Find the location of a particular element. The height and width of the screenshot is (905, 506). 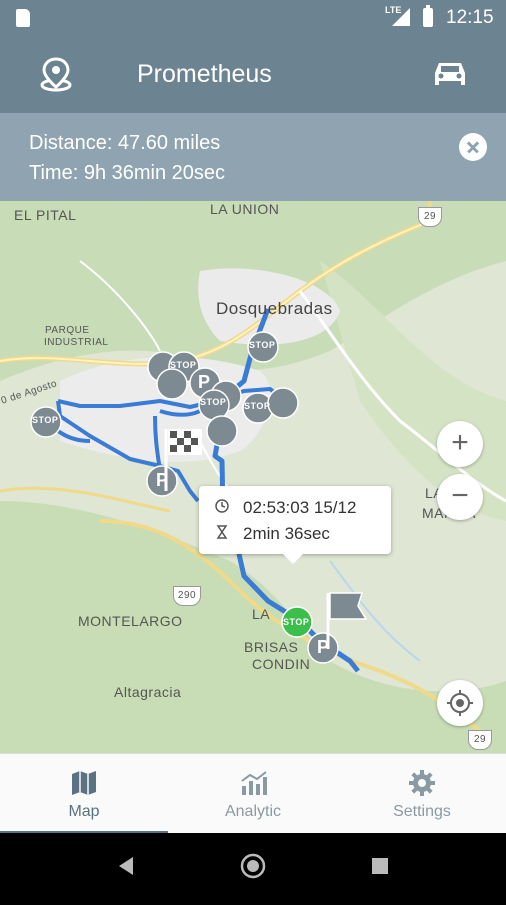

place-label: BRISAS is located at coordinates (271, 647).